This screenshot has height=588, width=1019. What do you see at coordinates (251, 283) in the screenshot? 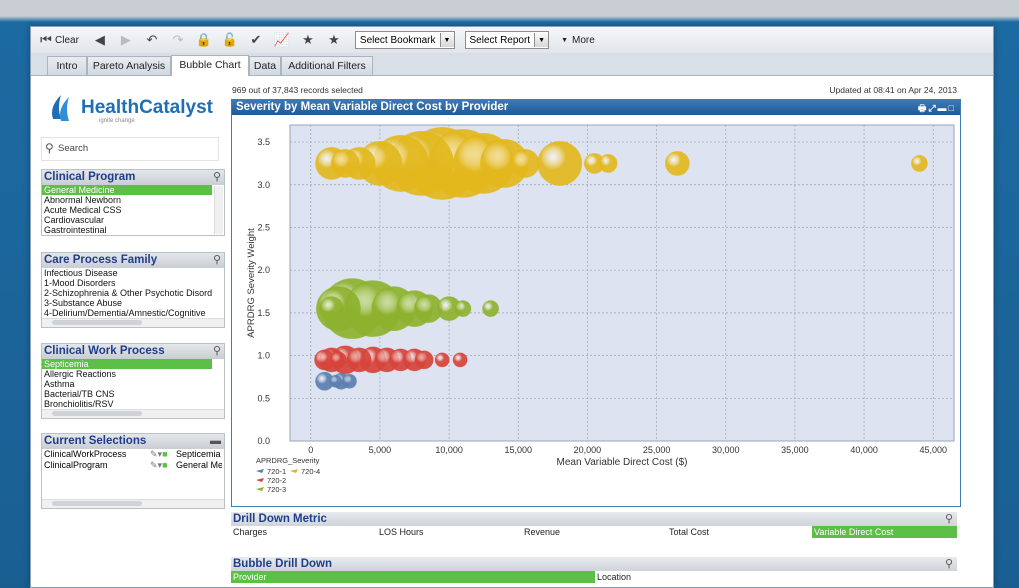
I see `y-axis-title: APRDRG Severity Weight` at bounding box center [251, 283].